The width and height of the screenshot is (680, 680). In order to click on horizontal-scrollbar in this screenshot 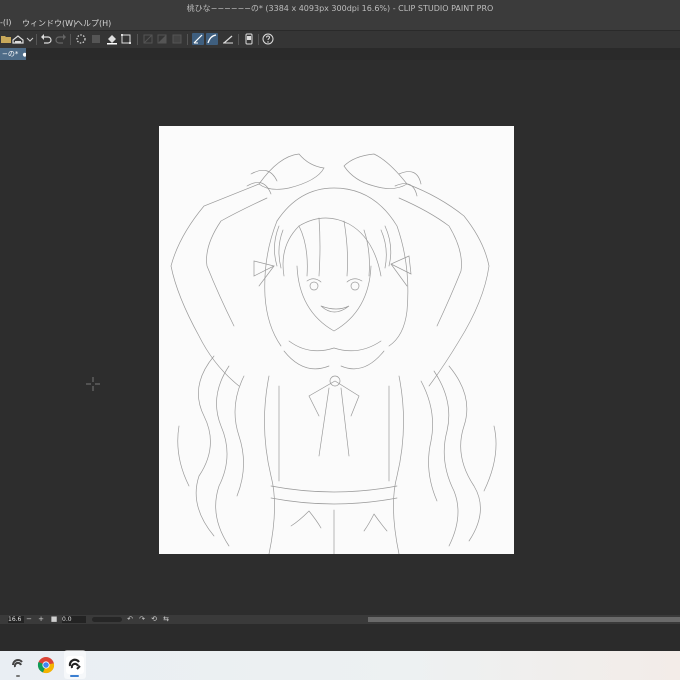, I will do `click(524, 619)`.